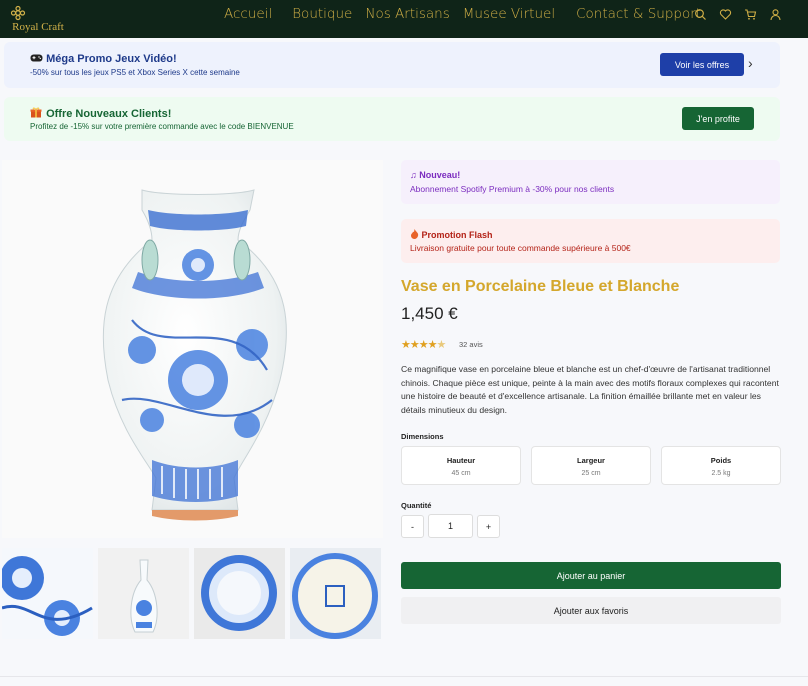 Image resolution: width=808 pixels, height=686 pixels. Describe the element at coordinates (591, 575) in the screenshot. I see `add-to-cart-button: Ajouter au panier` at that location.